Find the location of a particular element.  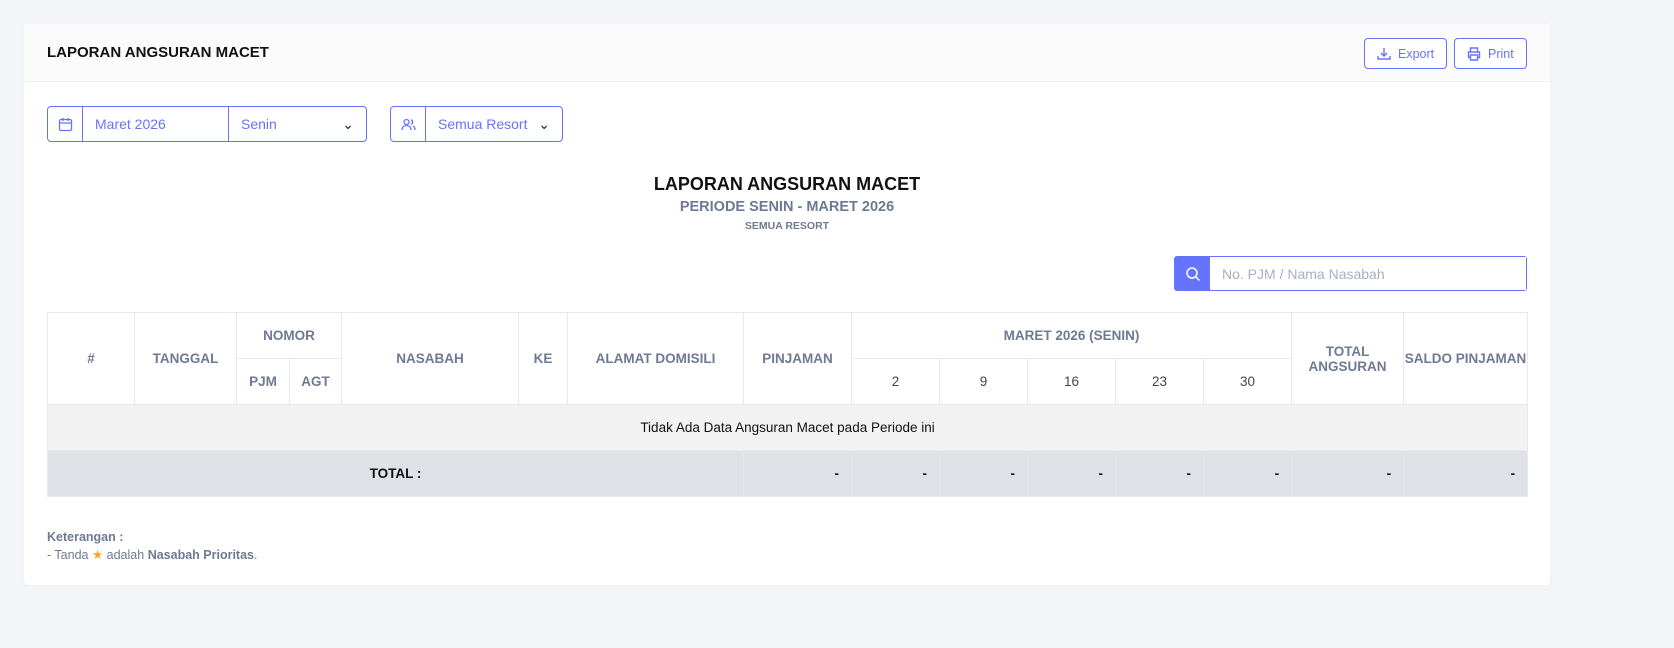

download-icon is located at coordinates (1384, 53).